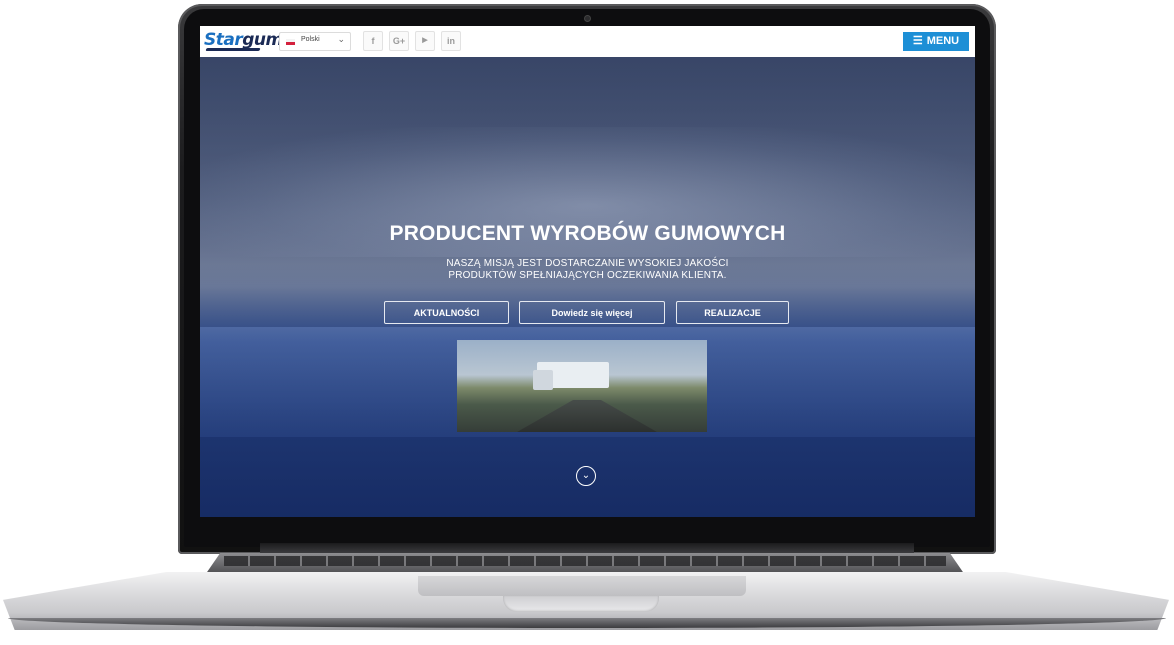  What do you see at coordinates (587, 548) in the screenshot?
I see `laptop-hinge` at bounding box center [587, 548].